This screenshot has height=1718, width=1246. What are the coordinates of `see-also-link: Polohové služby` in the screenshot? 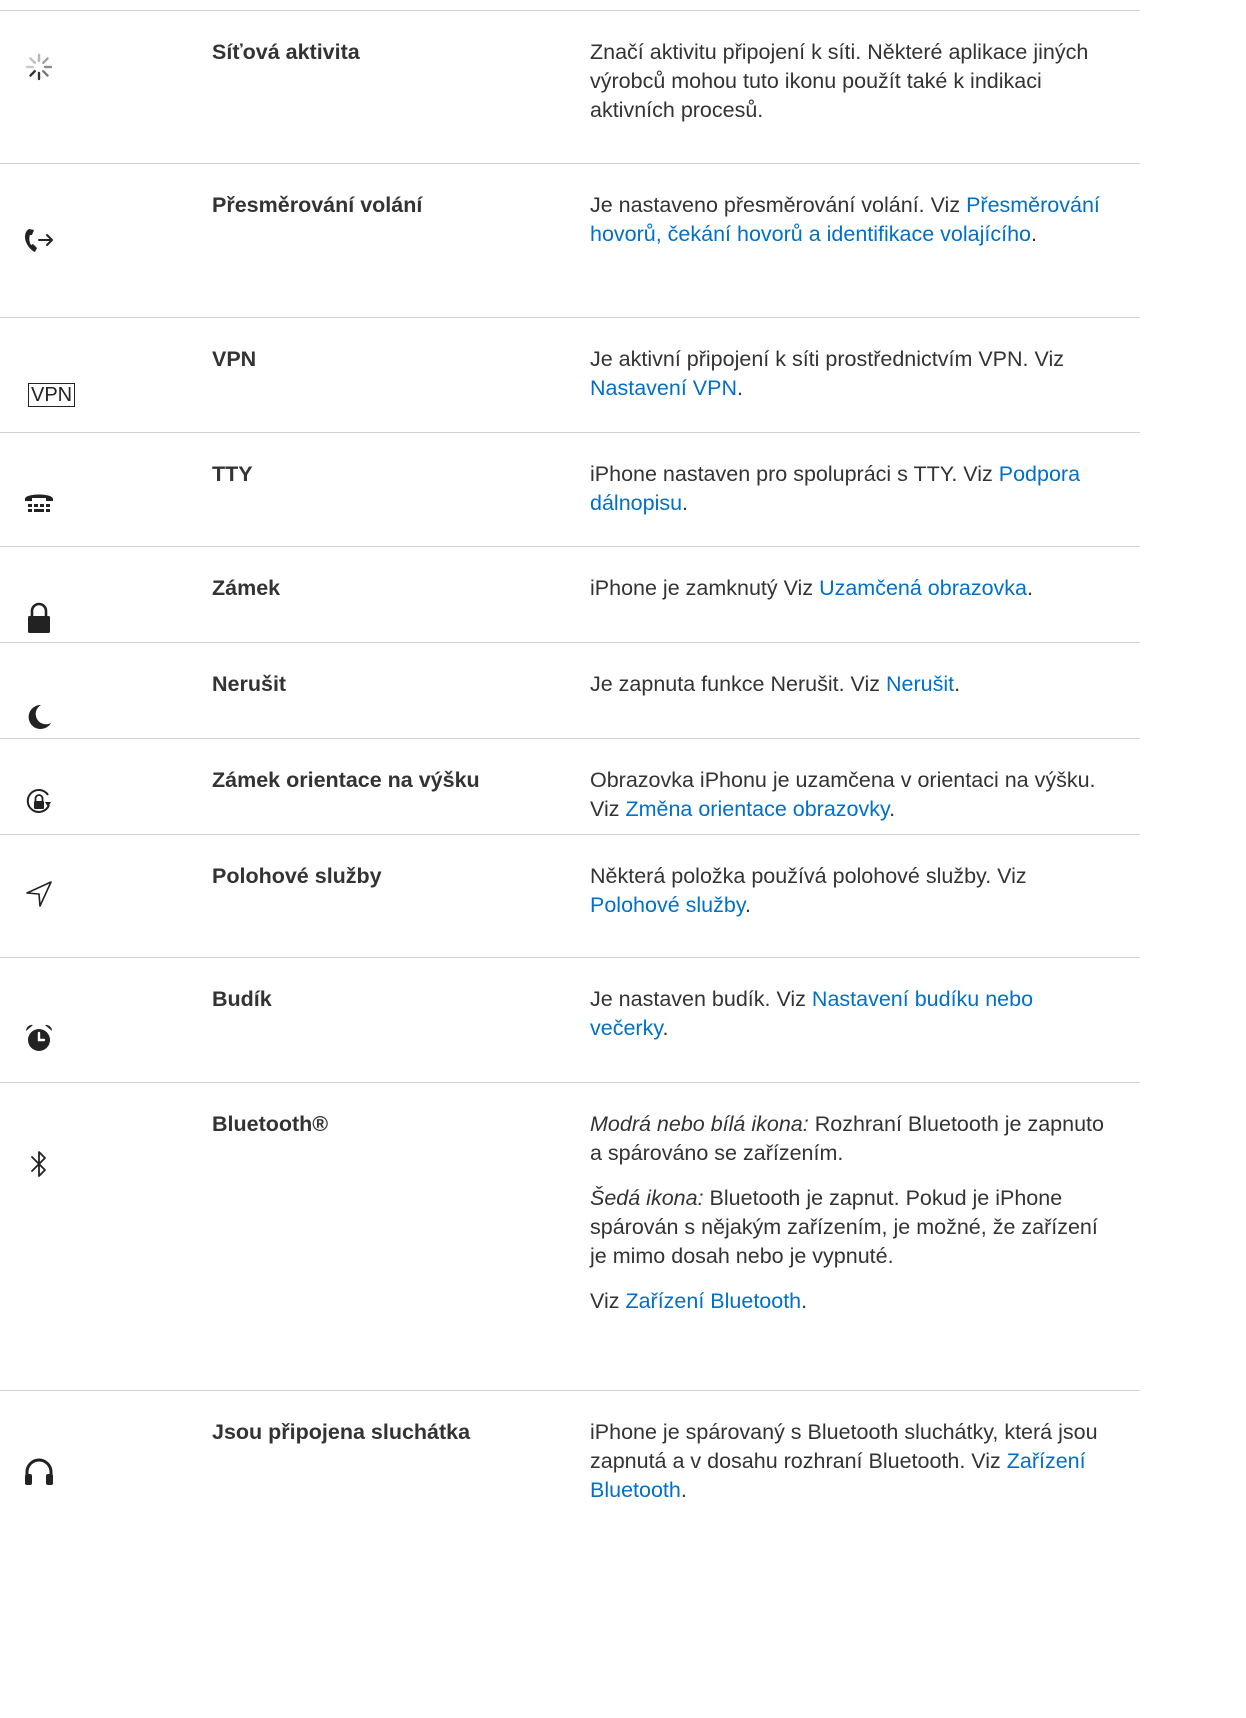 It's located at (667, 905).